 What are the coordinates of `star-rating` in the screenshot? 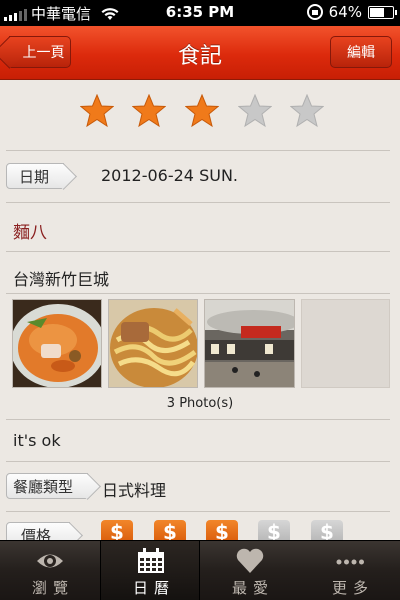 It's located at (200, 112).